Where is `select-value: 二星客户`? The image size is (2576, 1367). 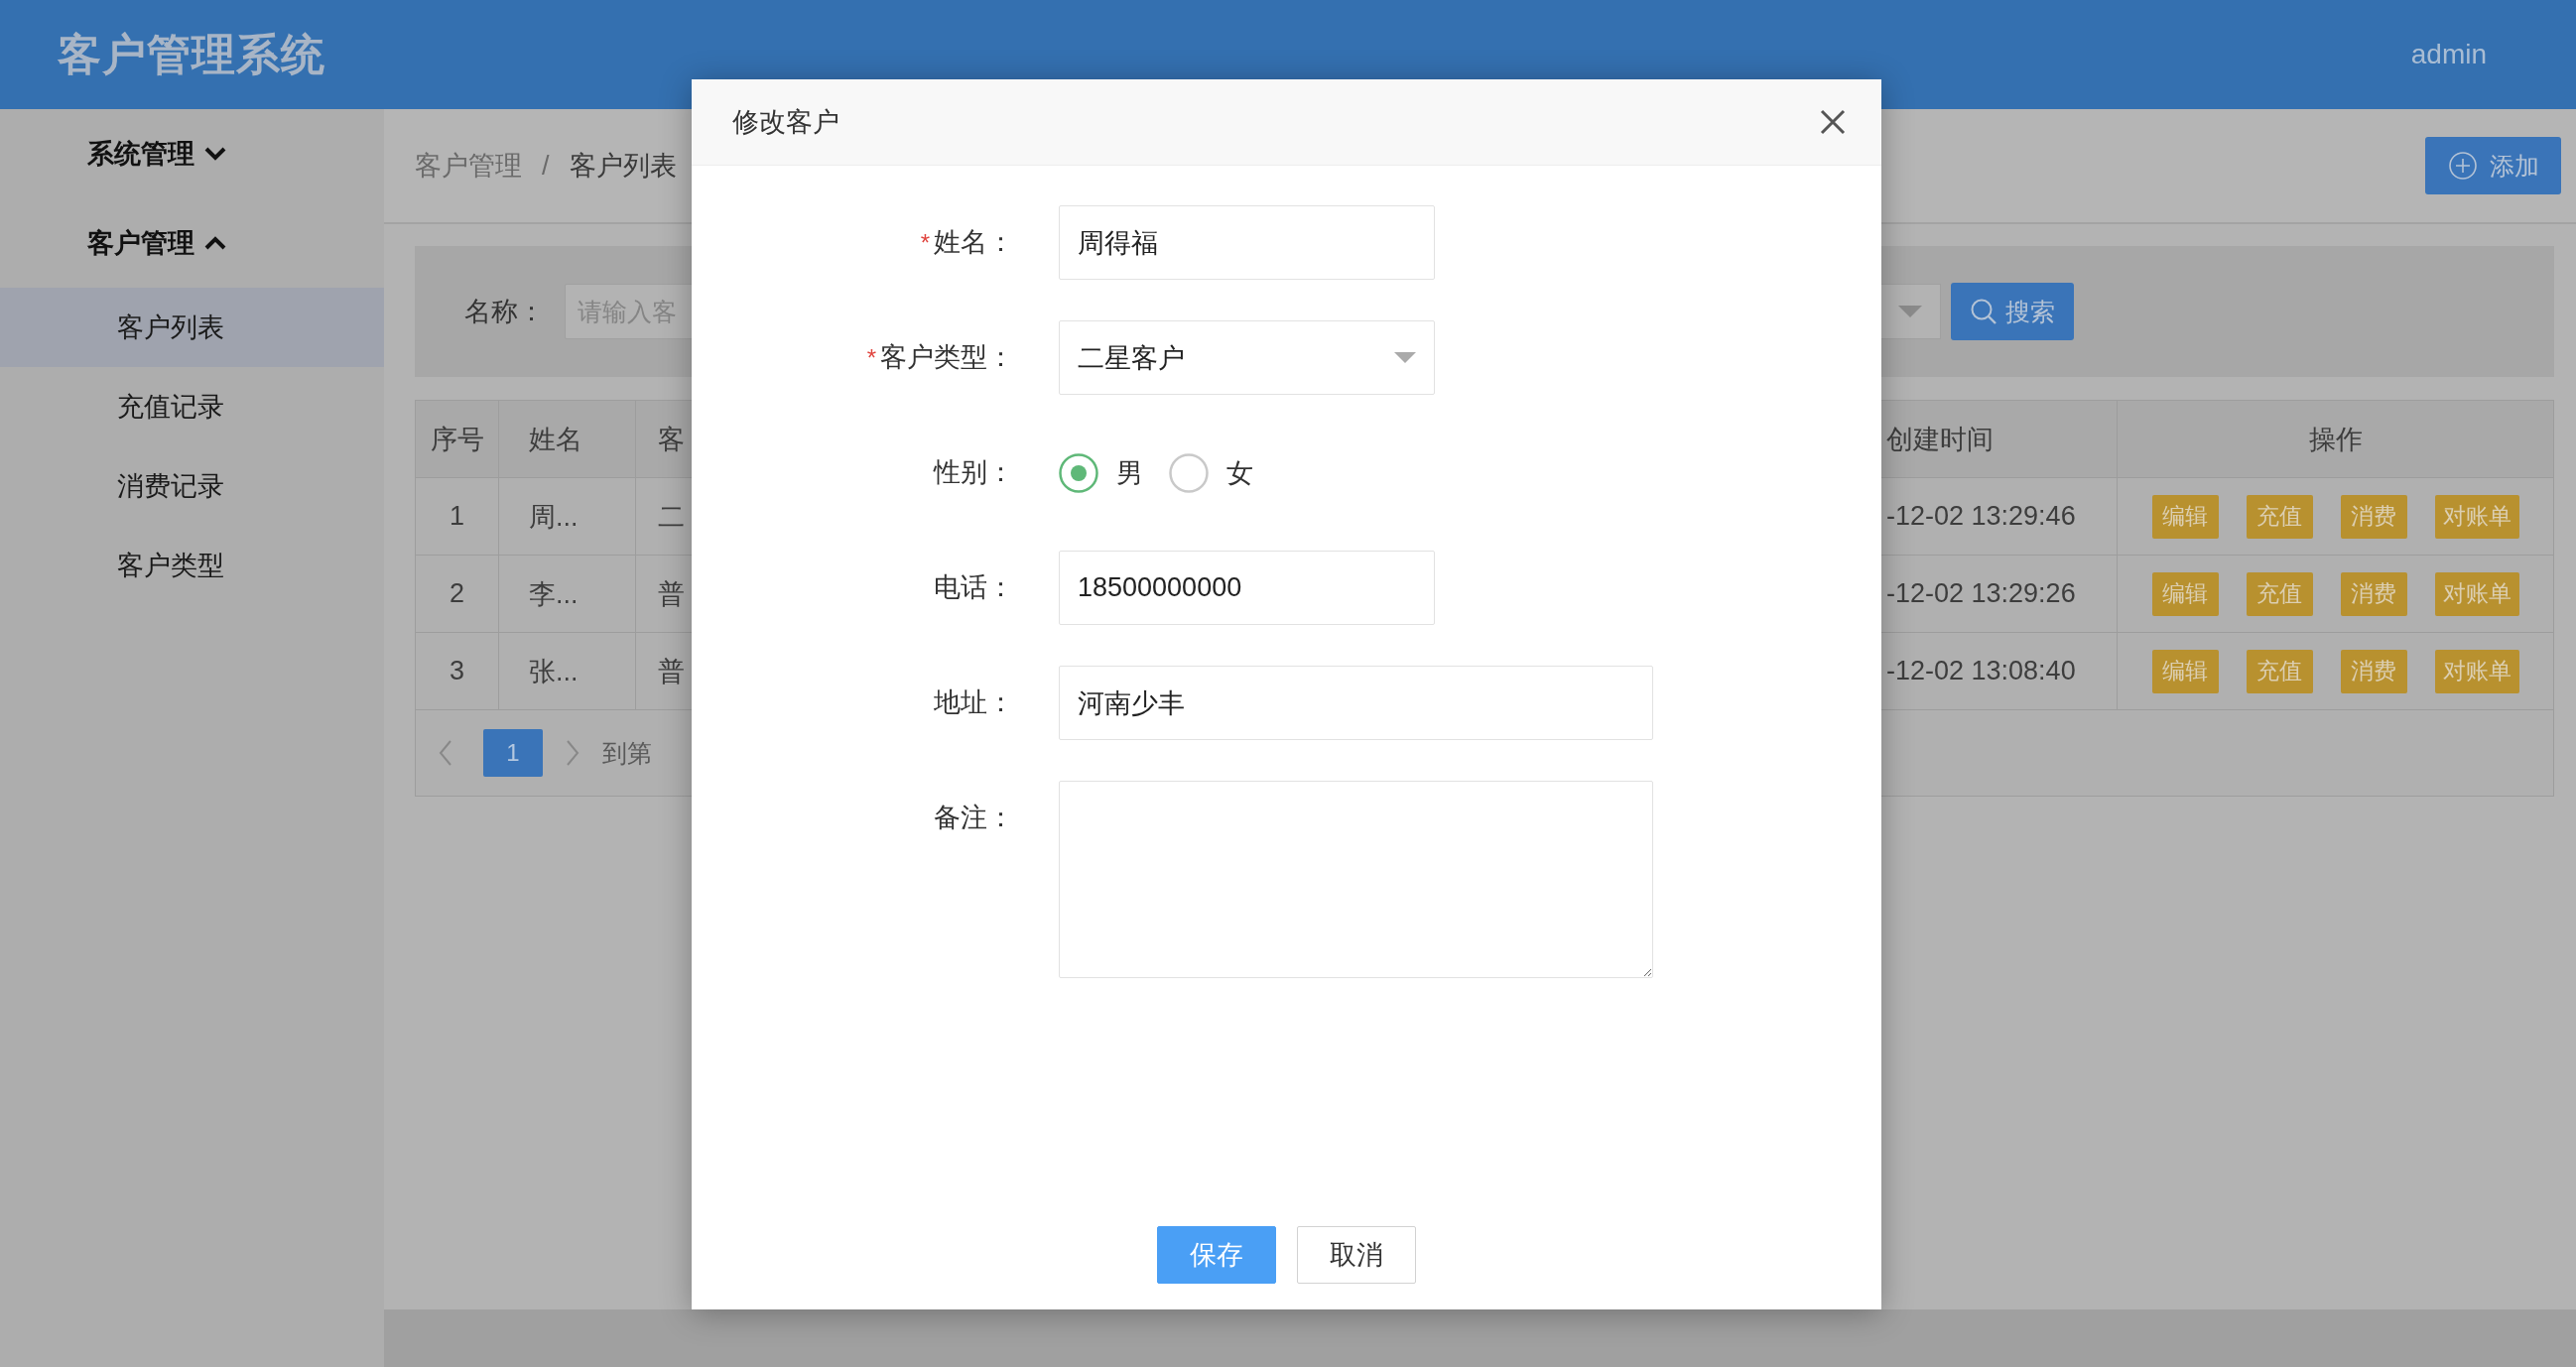 select-value: 二星客户 is located at coordinates (1131, 358).